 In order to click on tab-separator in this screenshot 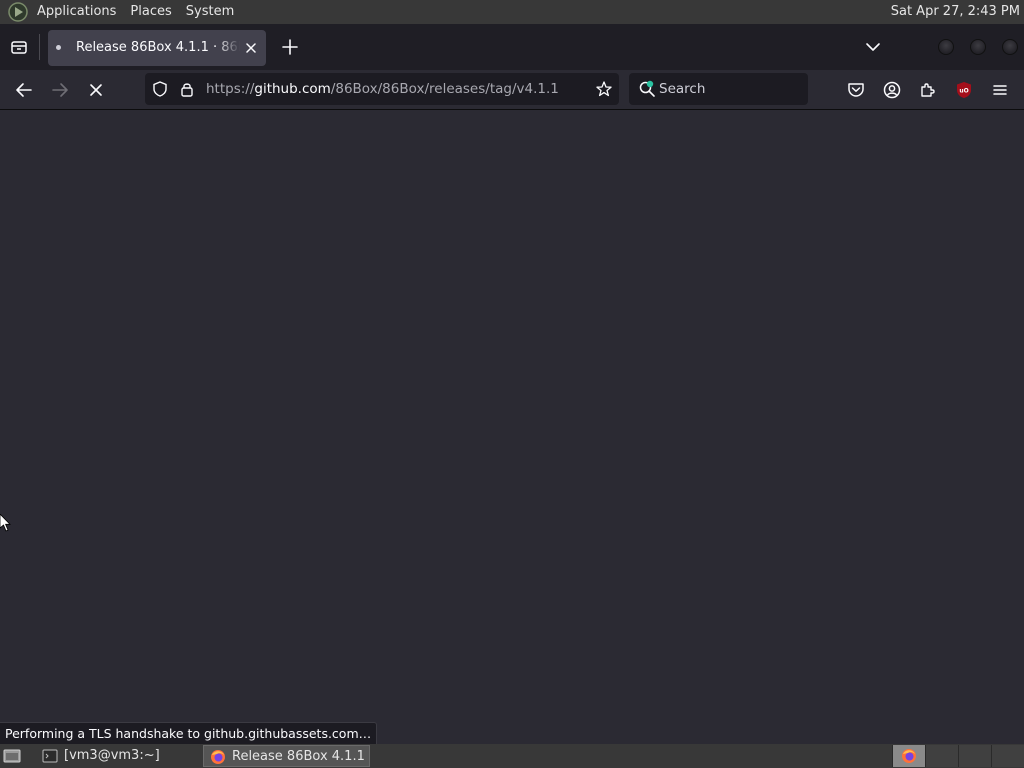, I will do `click(39, 47)`.